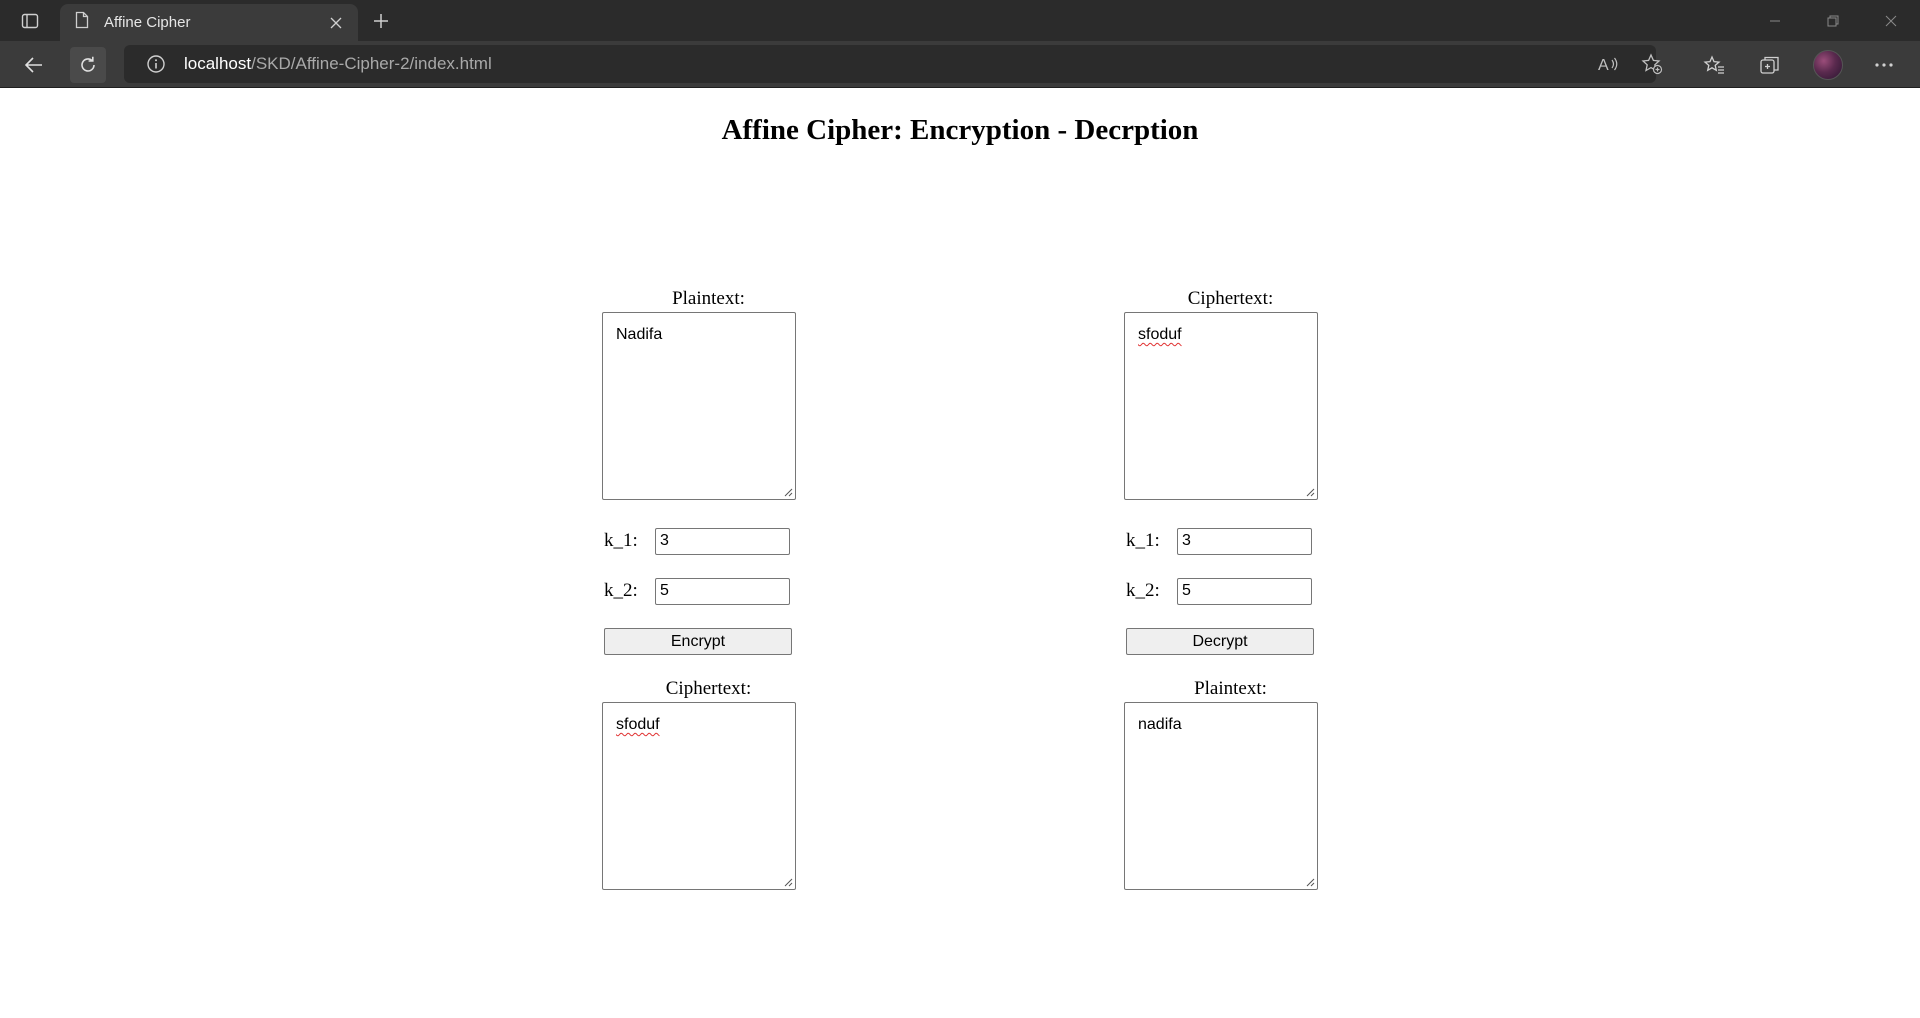  What do you see at coordinates (960, 130) in the screenshot?
I see `page-title: Affine Cipher: Encryption - Decrption` at bounding box center [960, 130].